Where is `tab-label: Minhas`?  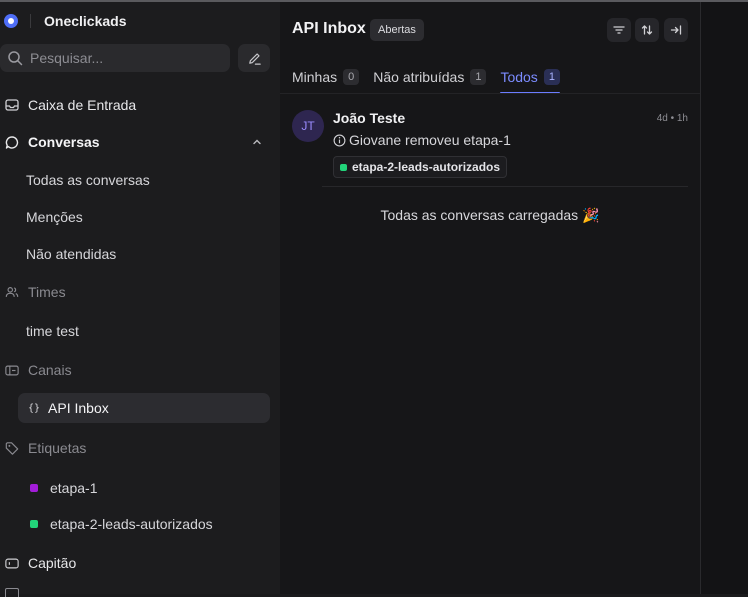 tab-label: Minhas is located at coordinates (315, 77).